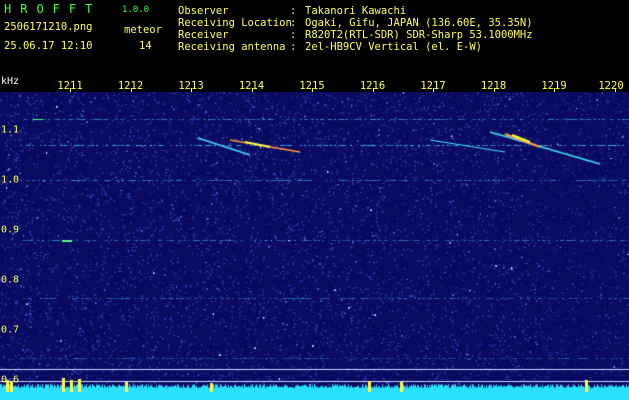 This screenshot has height=400, width=629. I want to click on location-label: Receiving Location, so click(235, 23).